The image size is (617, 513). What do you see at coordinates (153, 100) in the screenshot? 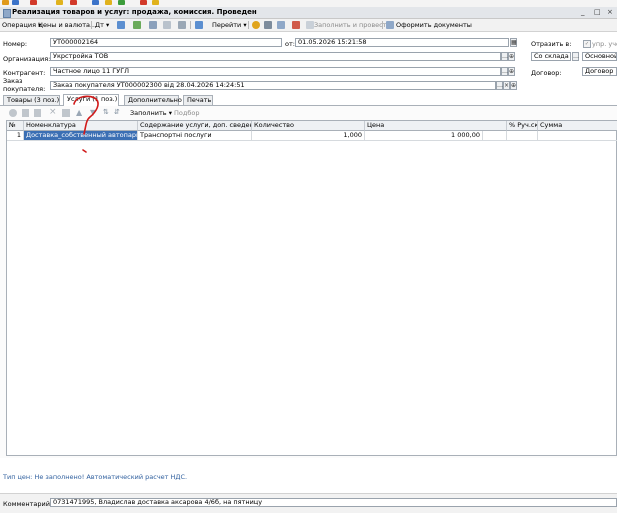
I see `tab-additional: Дополнительно` at bounding box center [153, 100].